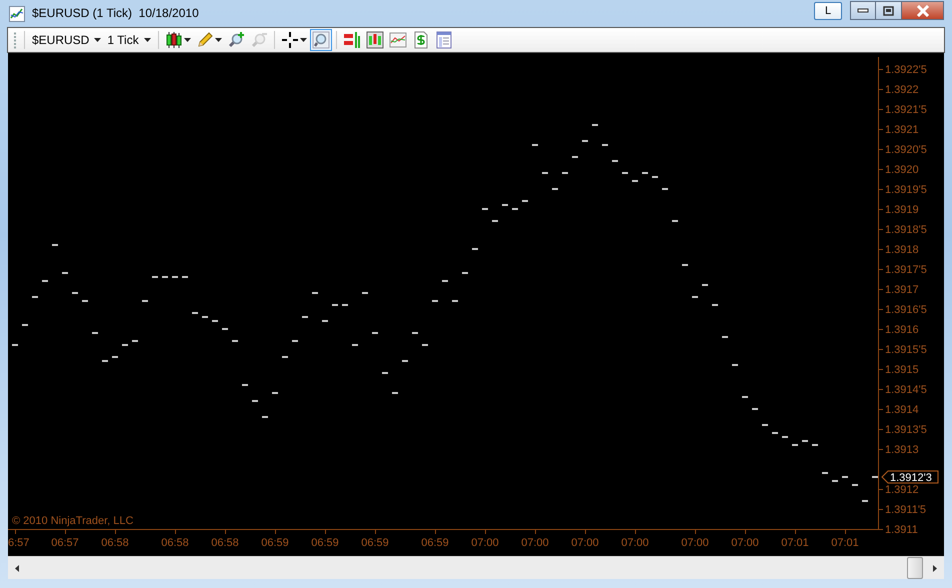 The height and width of the screenshot is (588, 952). Describe the element at coordinates (15, 40) in the screenshot. I see `toolbar-grip-icon` at that location.